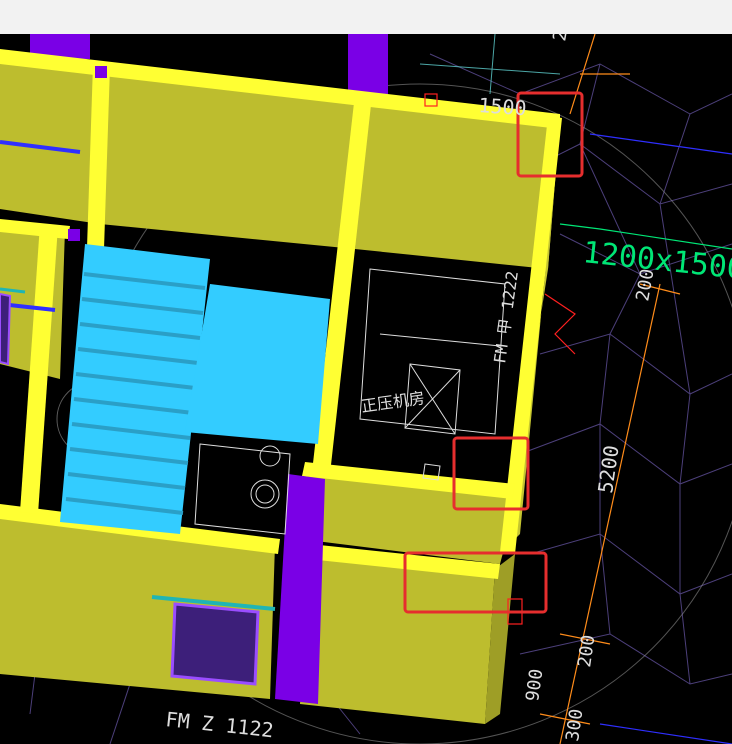  I want to click on stair-landing, so click(257, 364).